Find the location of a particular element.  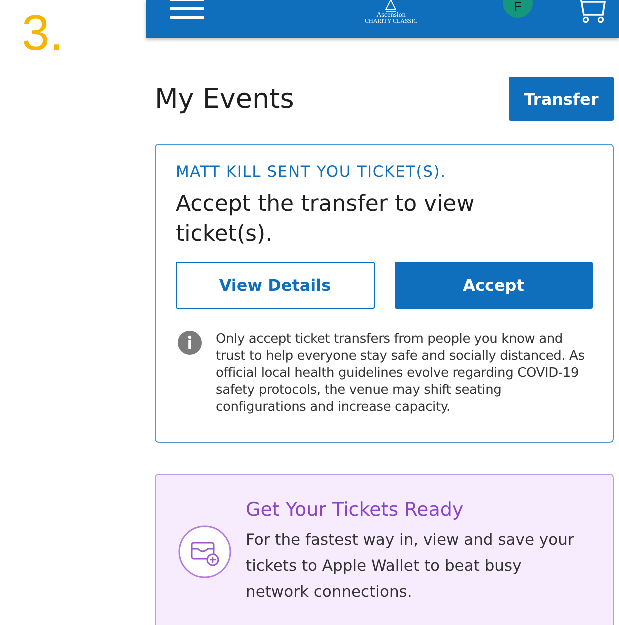

card-heading: Accept the transfer to view ticket(s). is located at coordinates (326, 220).